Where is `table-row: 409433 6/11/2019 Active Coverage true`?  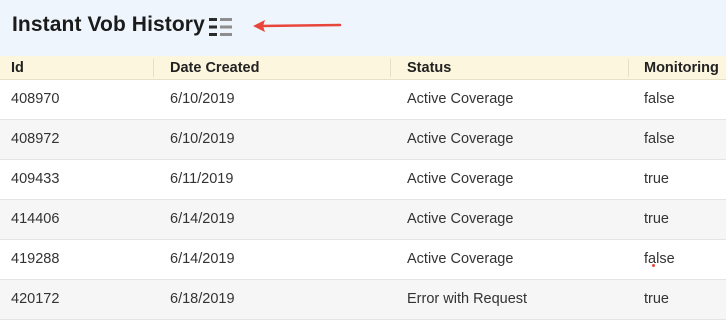
table-row: 409433 6/11/2019 Active Coverage true is located at coordinates (363, 180).